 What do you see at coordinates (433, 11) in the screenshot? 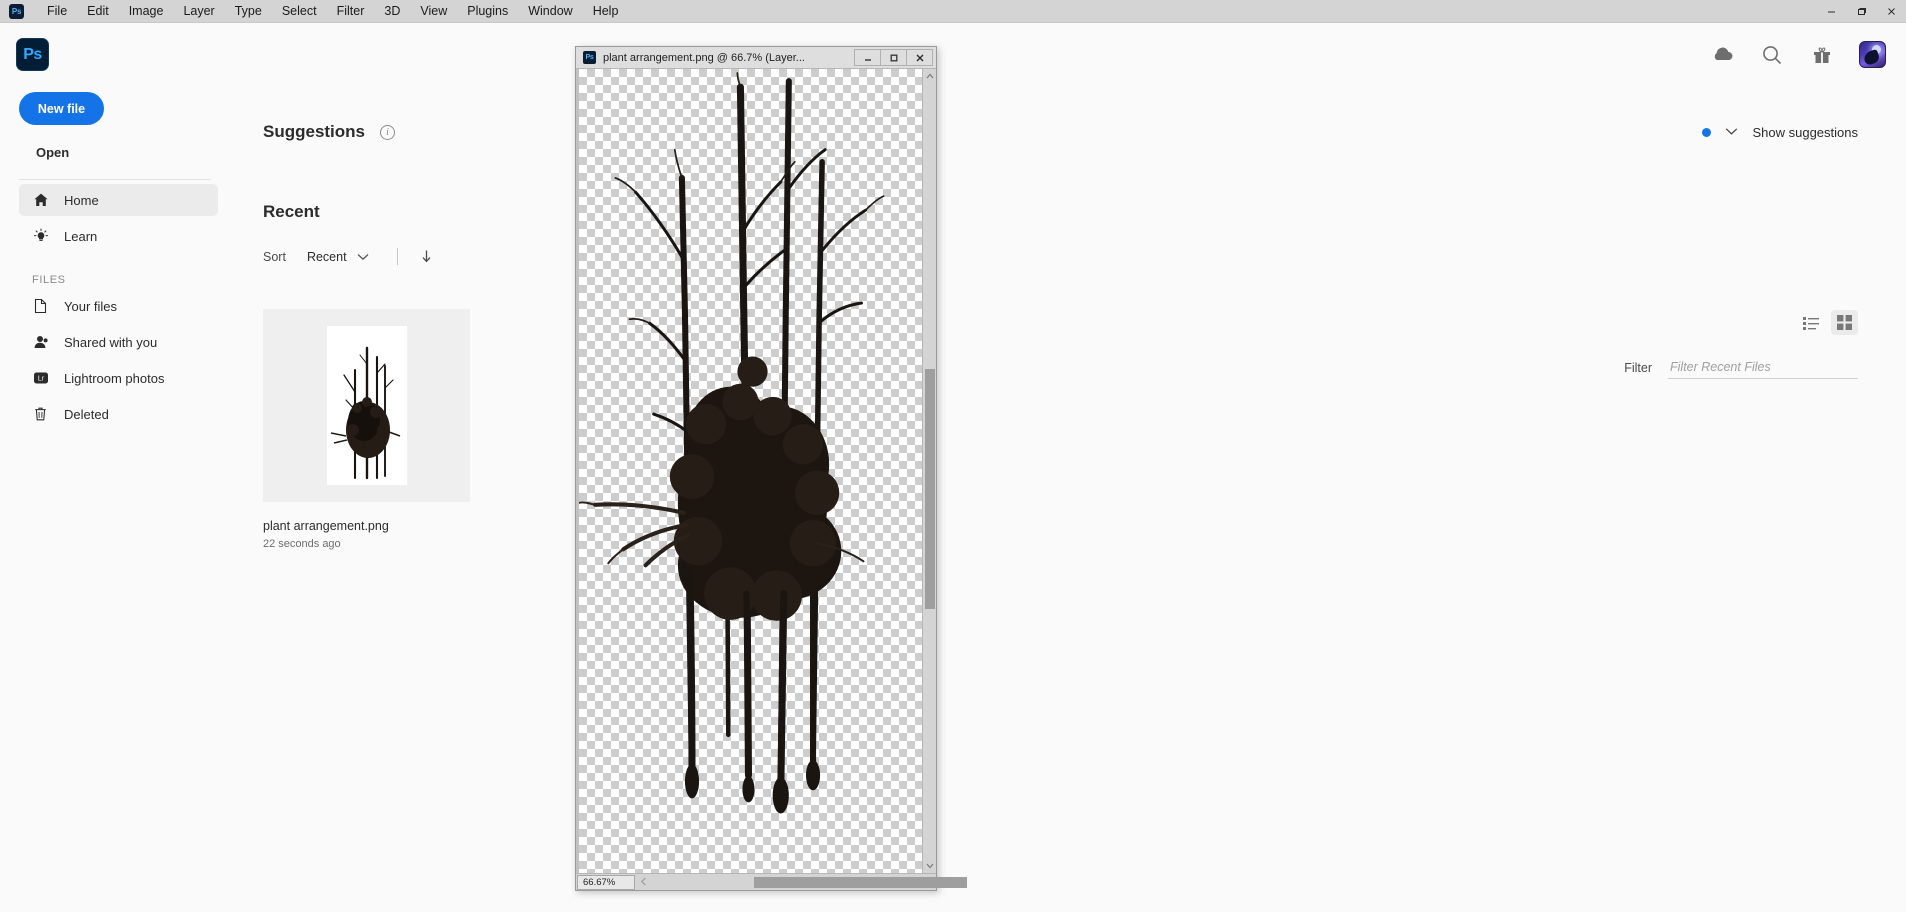
I see `menu-view: View` at bounding box center [433, 11].